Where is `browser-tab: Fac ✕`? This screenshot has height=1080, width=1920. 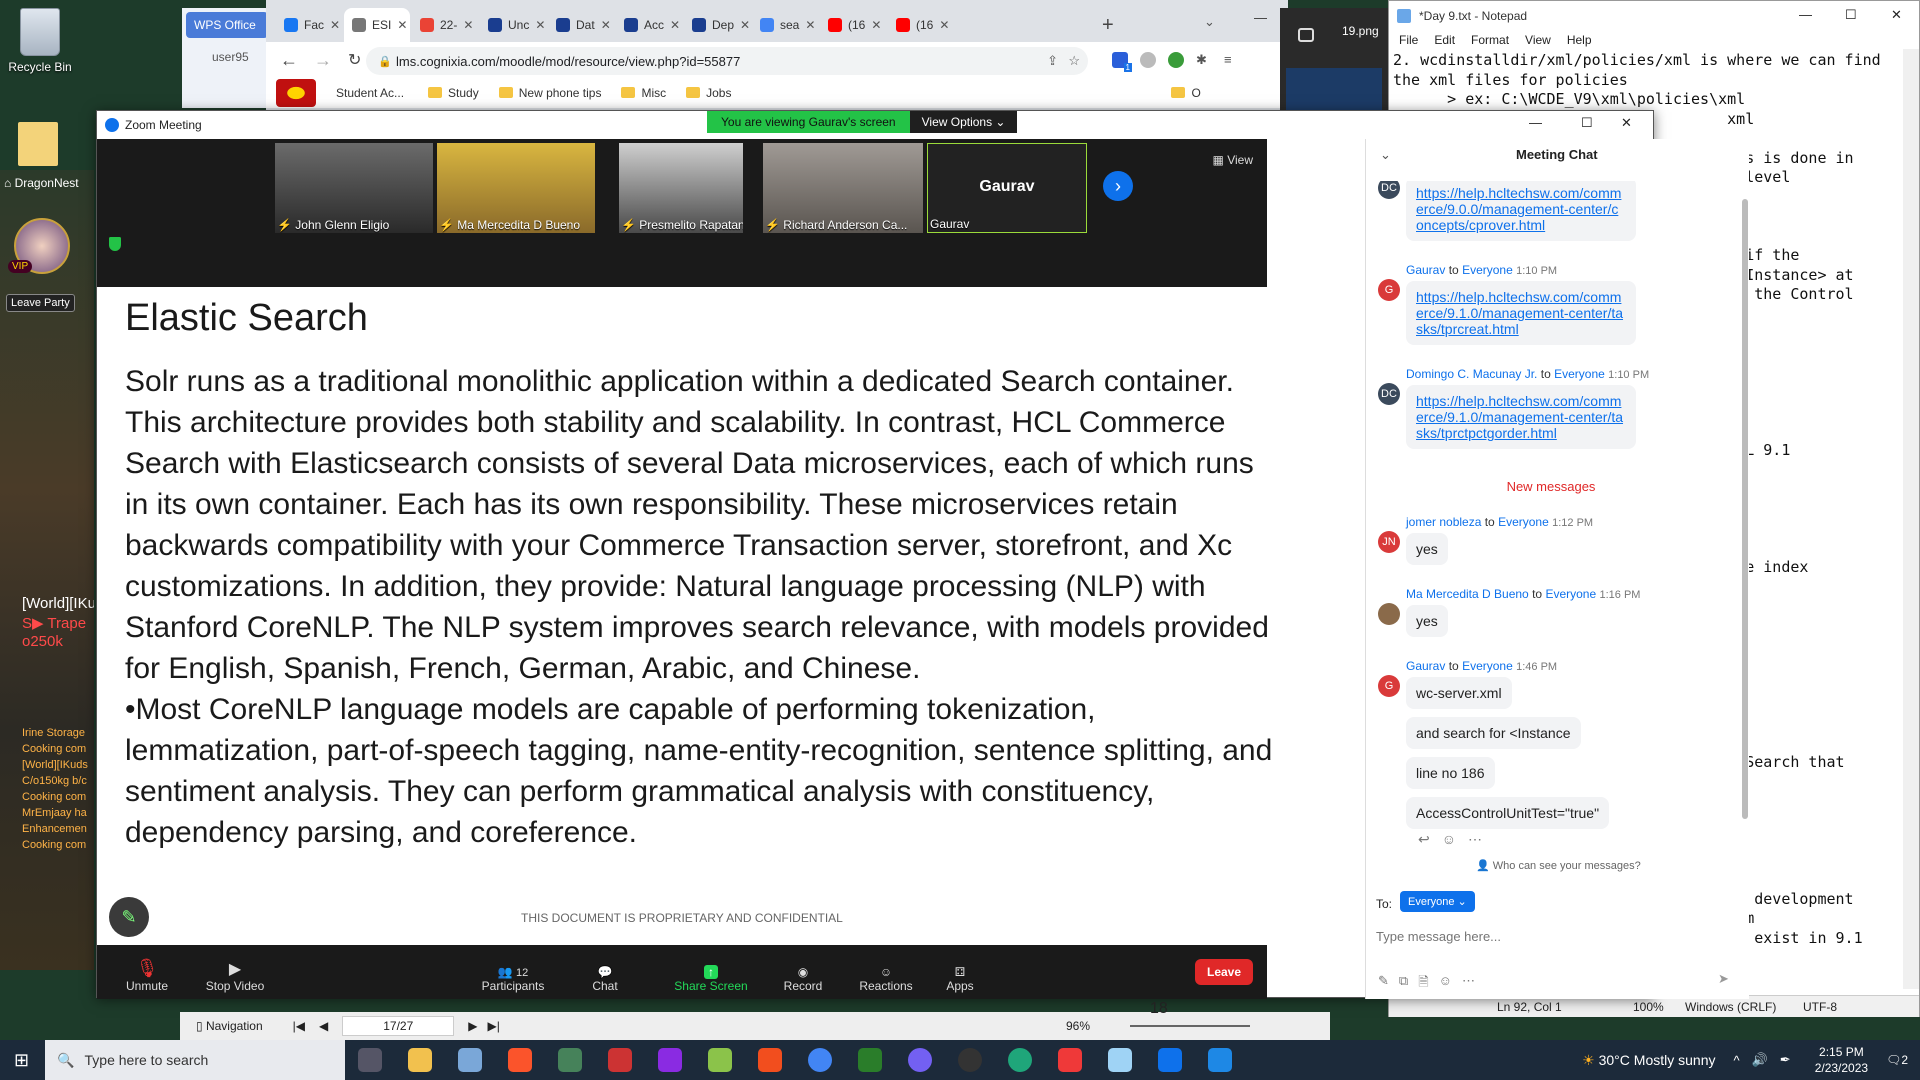
browser-tab: Fac ✕ is located at coordinates (309, 25).